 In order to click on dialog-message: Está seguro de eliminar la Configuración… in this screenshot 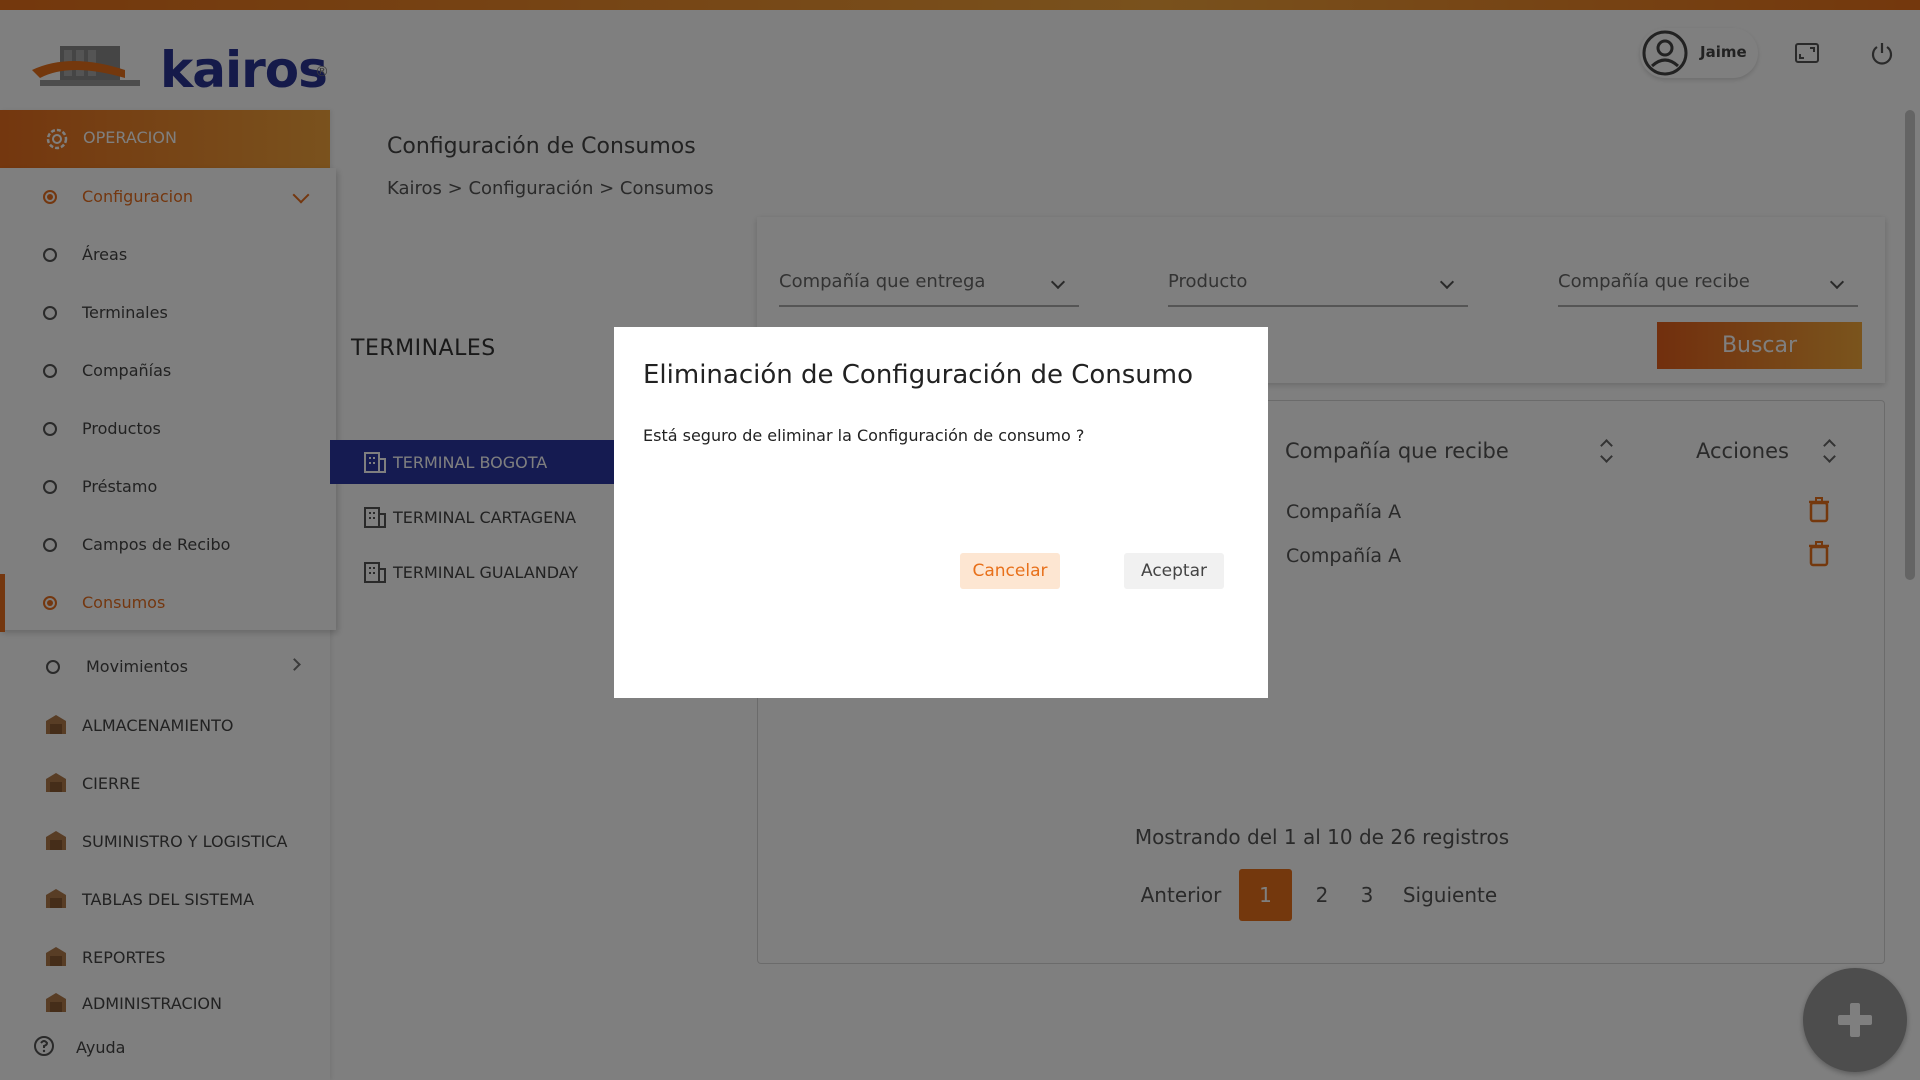, I will do `click(864, 435)`.